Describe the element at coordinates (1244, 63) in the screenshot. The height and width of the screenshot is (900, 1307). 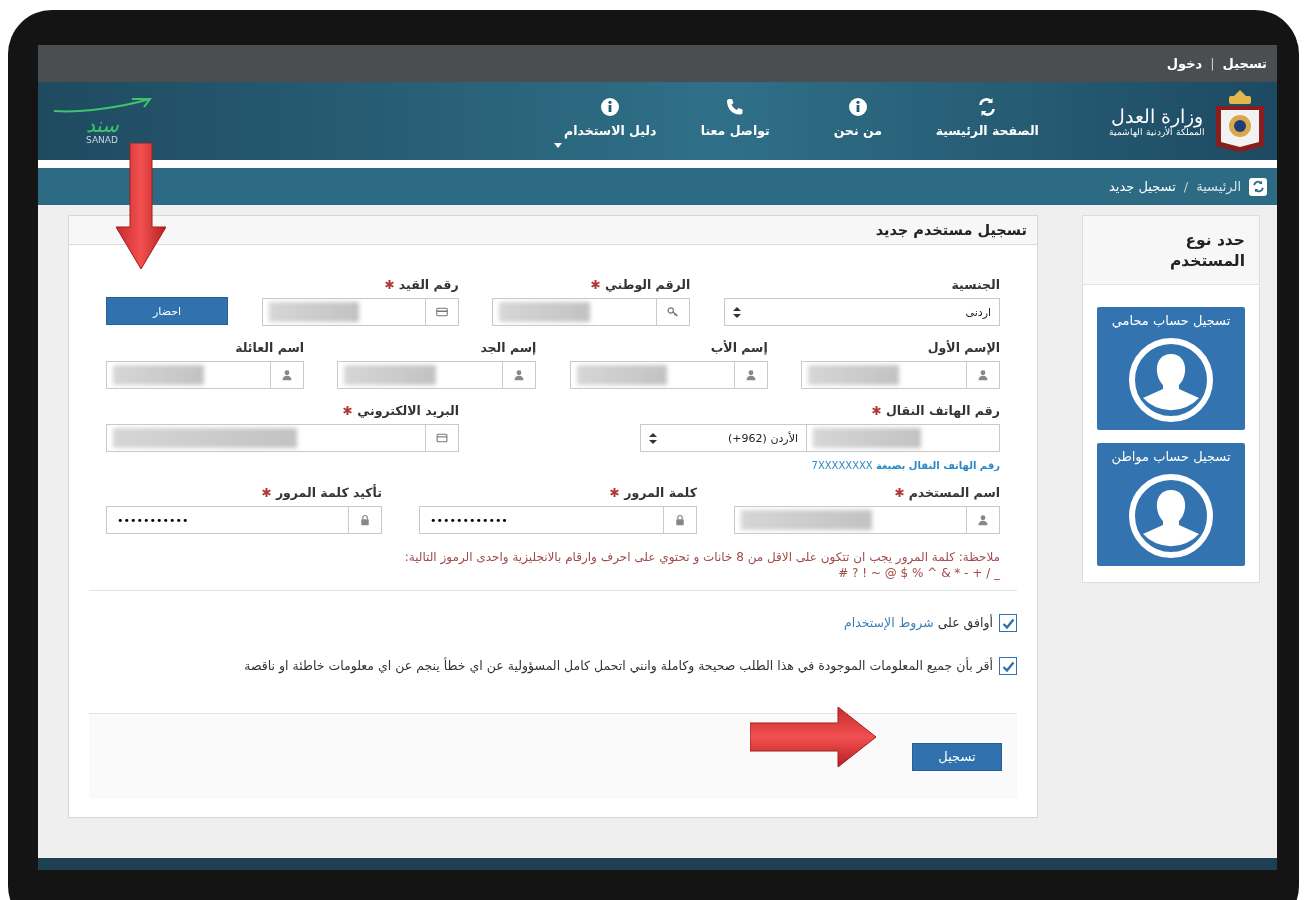
I see `top-link: تسجيل` at that location.